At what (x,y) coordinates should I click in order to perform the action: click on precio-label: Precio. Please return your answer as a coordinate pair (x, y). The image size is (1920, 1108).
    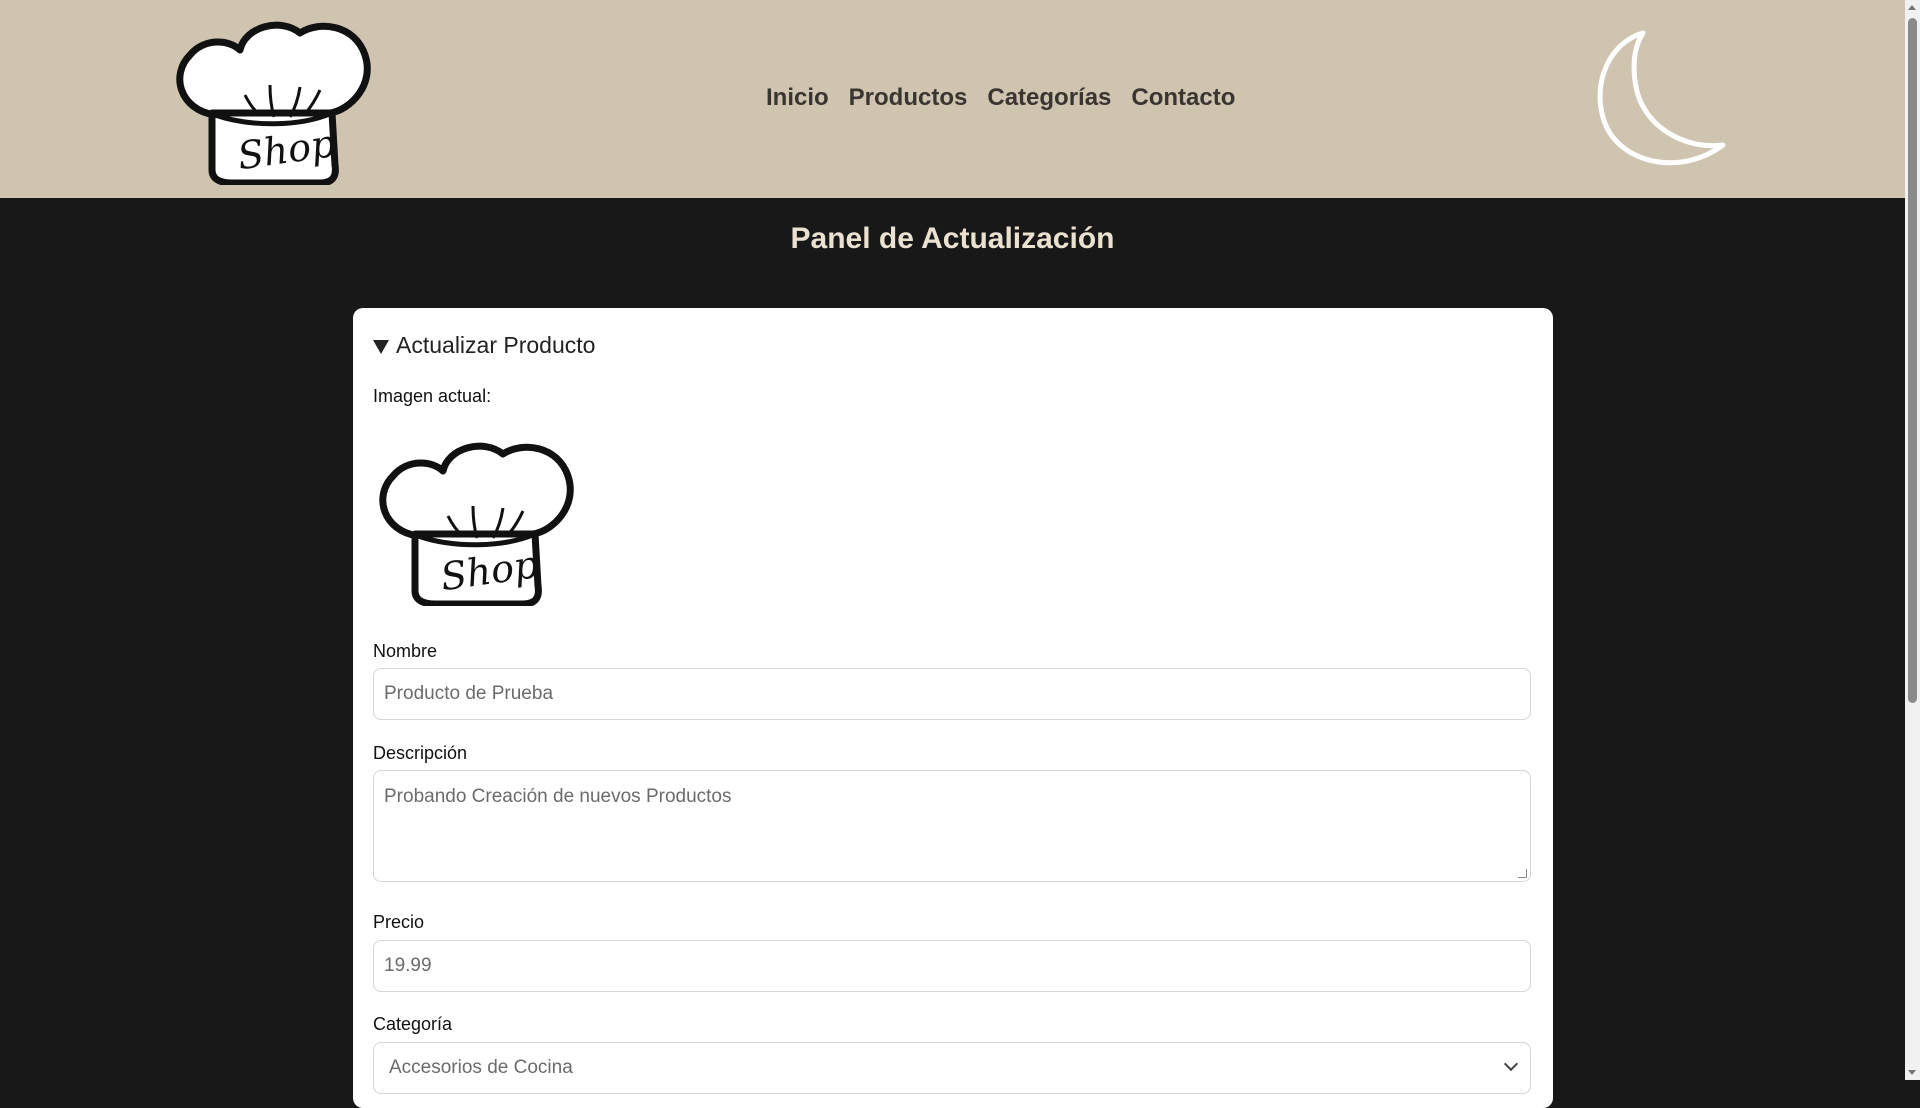
    Looking at the image, I should click on (399, 922).